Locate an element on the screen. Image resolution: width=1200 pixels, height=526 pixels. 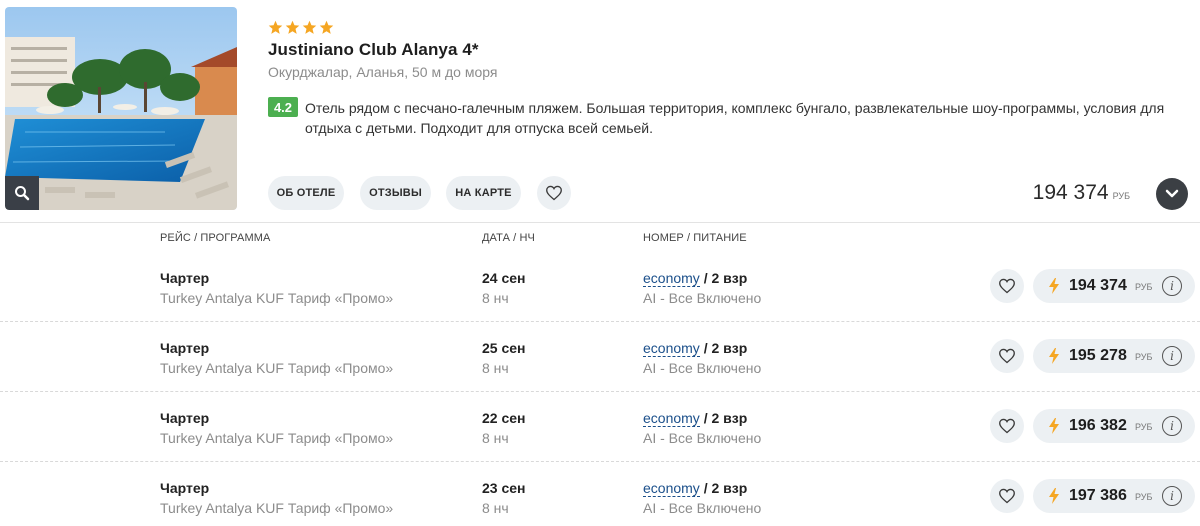
hotel-photo-image is located at coordinates (121, 108).